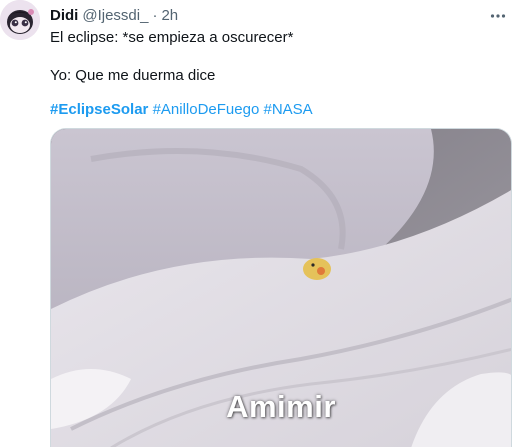  I want to click on media-caption: Amimir, so click(281, 406).